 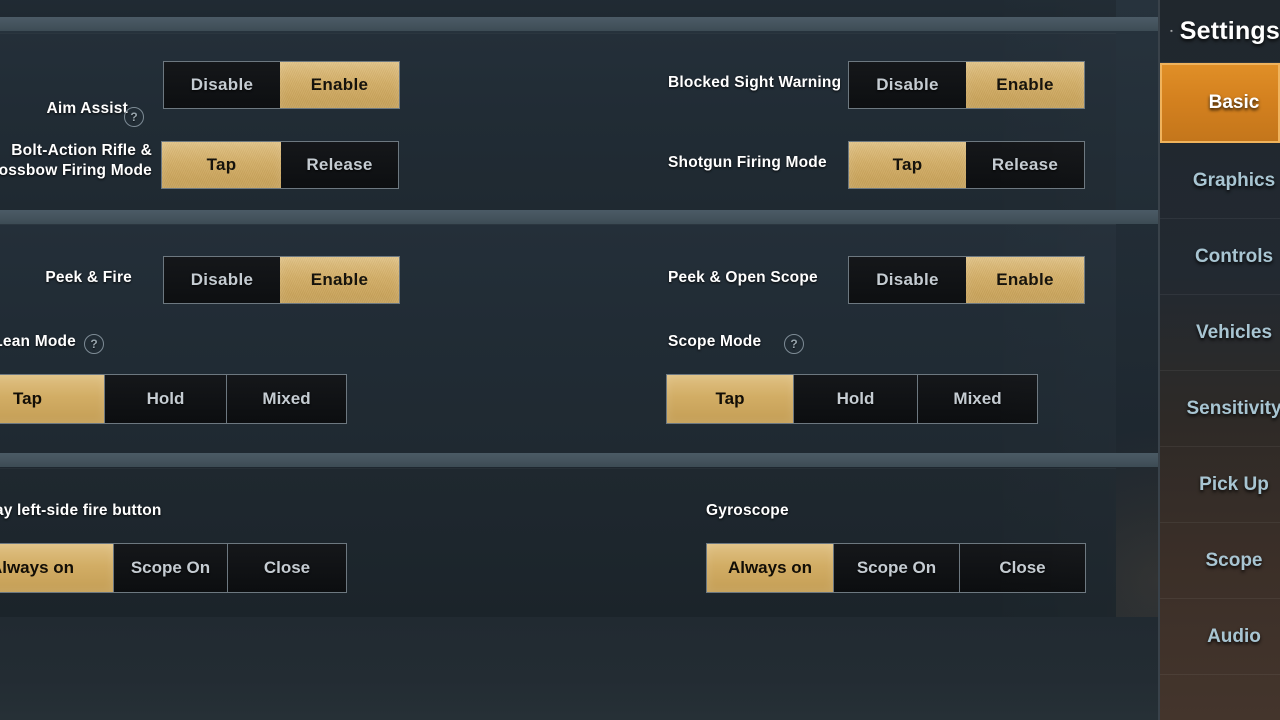 I want to click on label-peek-and-open-scope: Peek & Open Scope, so click(x=743, y=277).